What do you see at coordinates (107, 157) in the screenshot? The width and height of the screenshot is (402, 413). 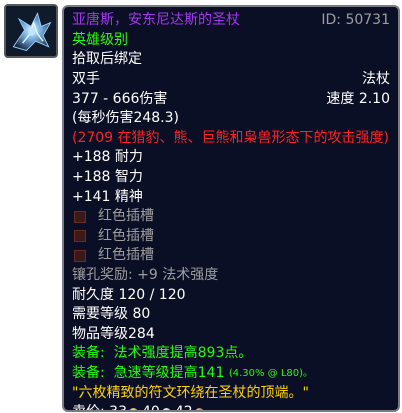 I see `stat-stamina: +188 耐力` at bounding box center [107, 157].